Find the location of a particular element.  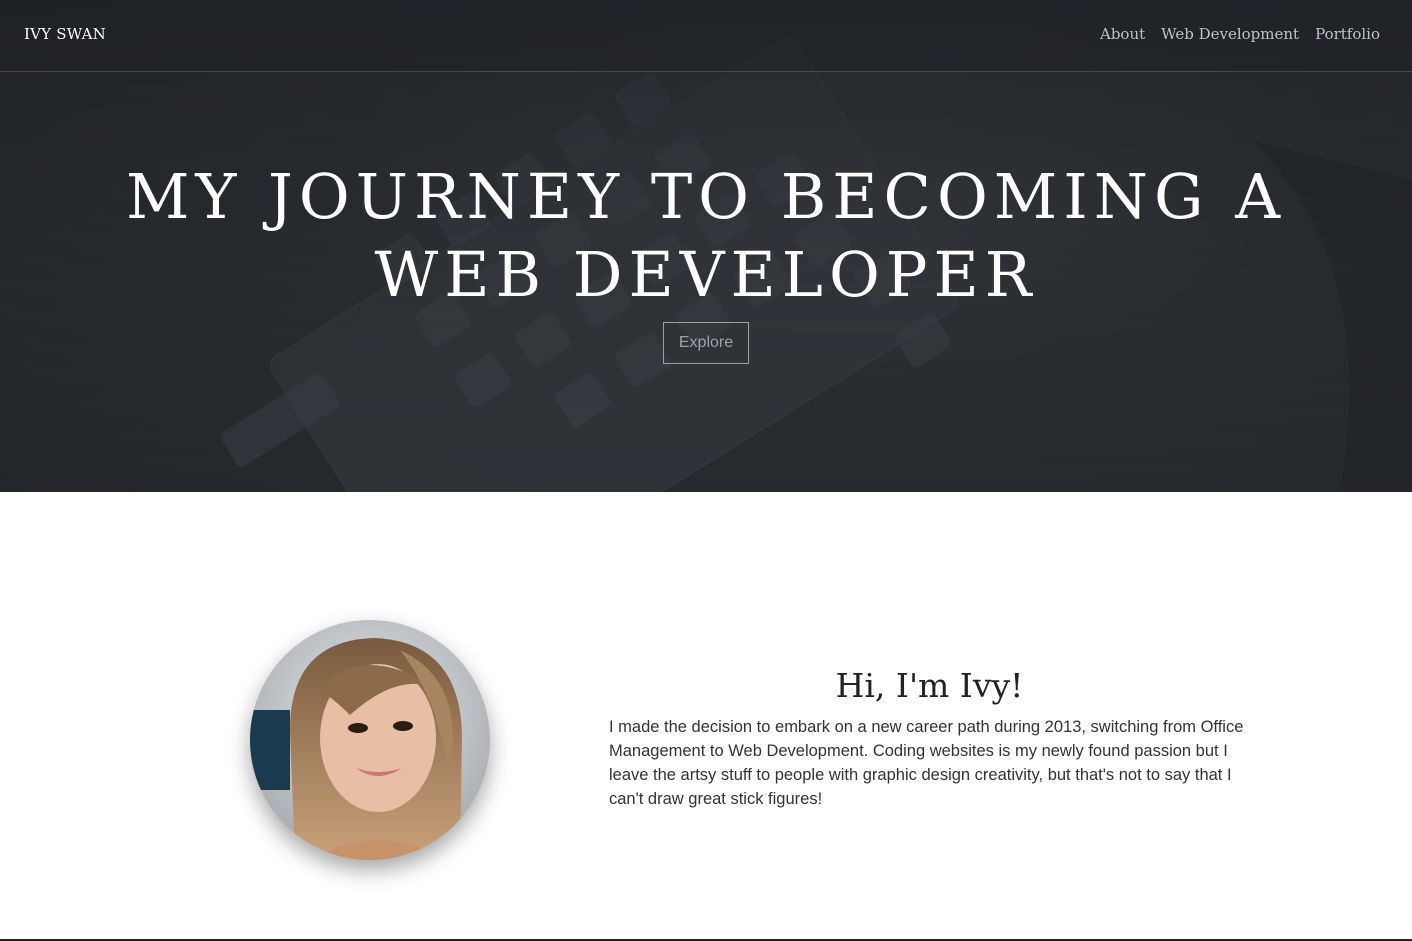

avatar is located at coordinates (370, 740).